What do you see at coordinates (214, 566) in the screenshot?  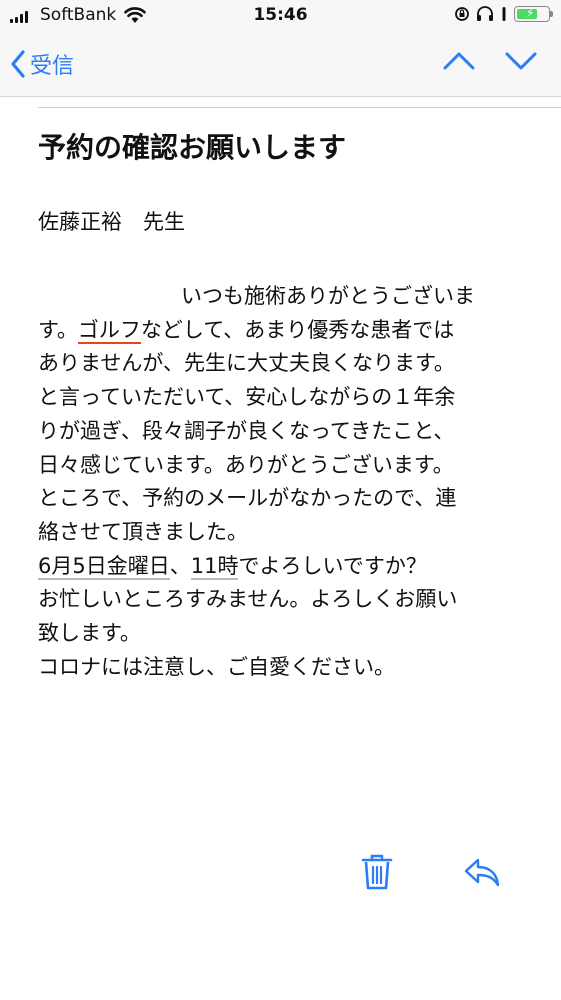 I see `underlined-text: 11時` at bounding box center [214, 566].